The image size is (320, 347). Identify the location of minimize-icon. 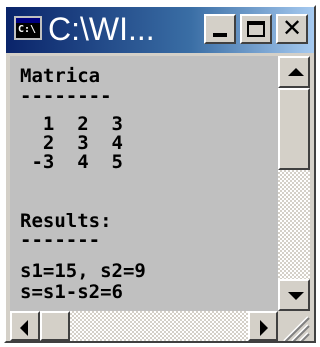
(220, 35).